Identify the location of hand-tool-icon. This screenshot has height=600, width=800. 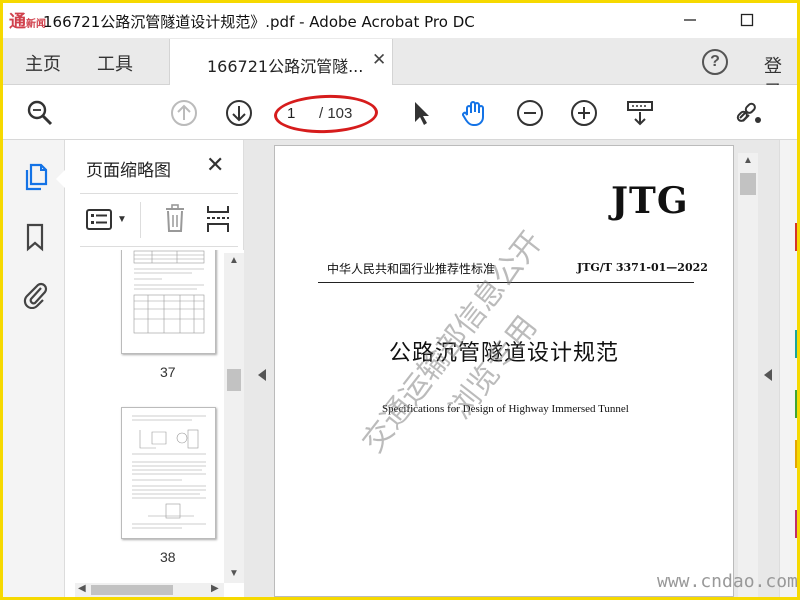
(474, 113).